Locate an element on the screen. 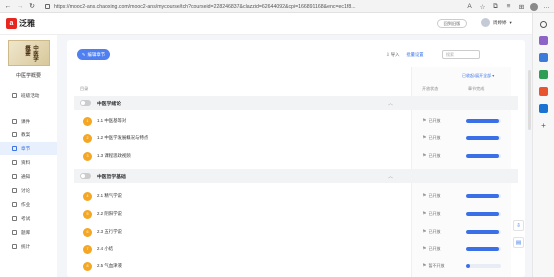 Image resolution: width=554 pixels, height=277 pixels. briefcase-icon is located at coordinates (543, 57).